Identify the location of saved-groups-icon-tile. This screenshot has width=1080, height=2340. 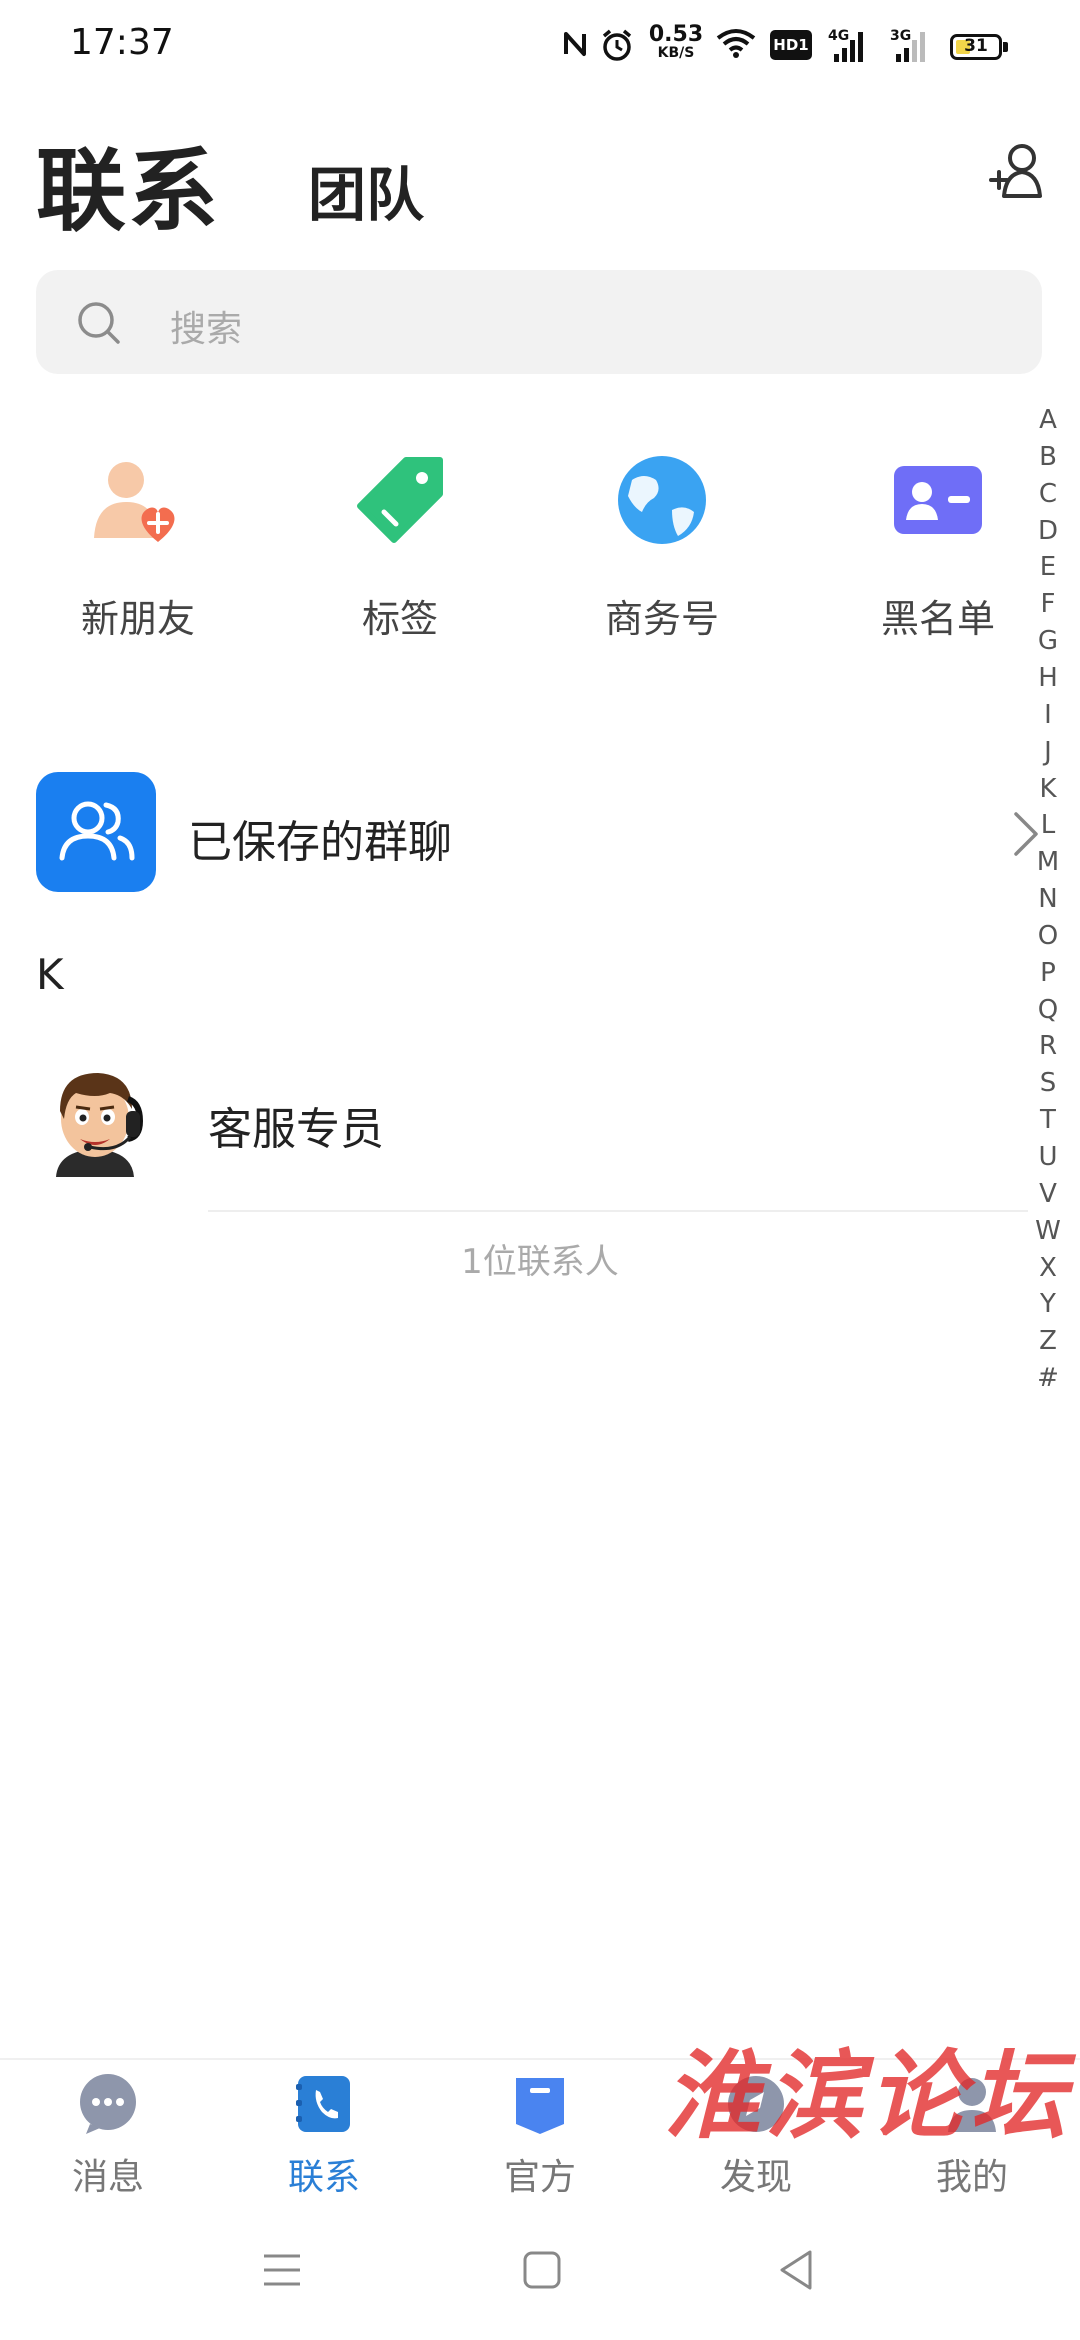
(96, 832).